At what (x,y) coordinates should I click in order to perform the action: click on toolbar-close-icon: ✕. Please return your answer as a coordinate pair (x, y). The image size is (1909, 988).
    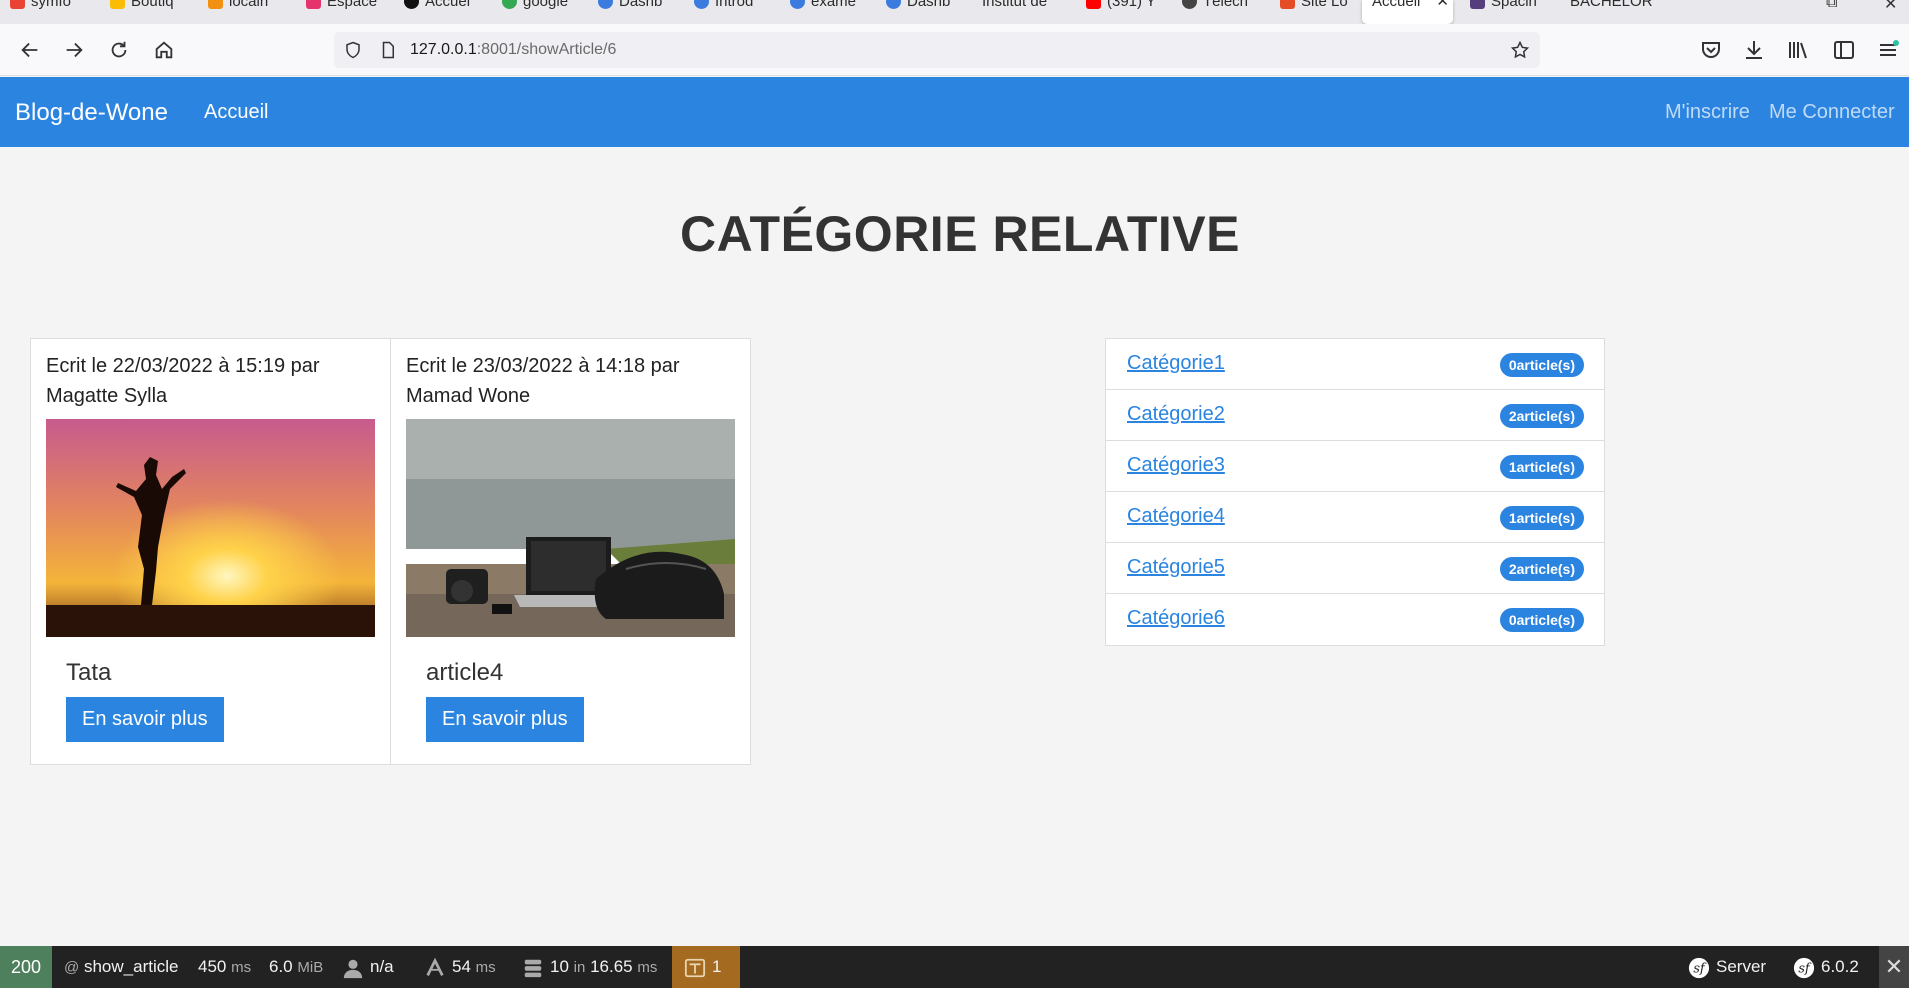
    Looking at the image, I should click on (1894, 967).